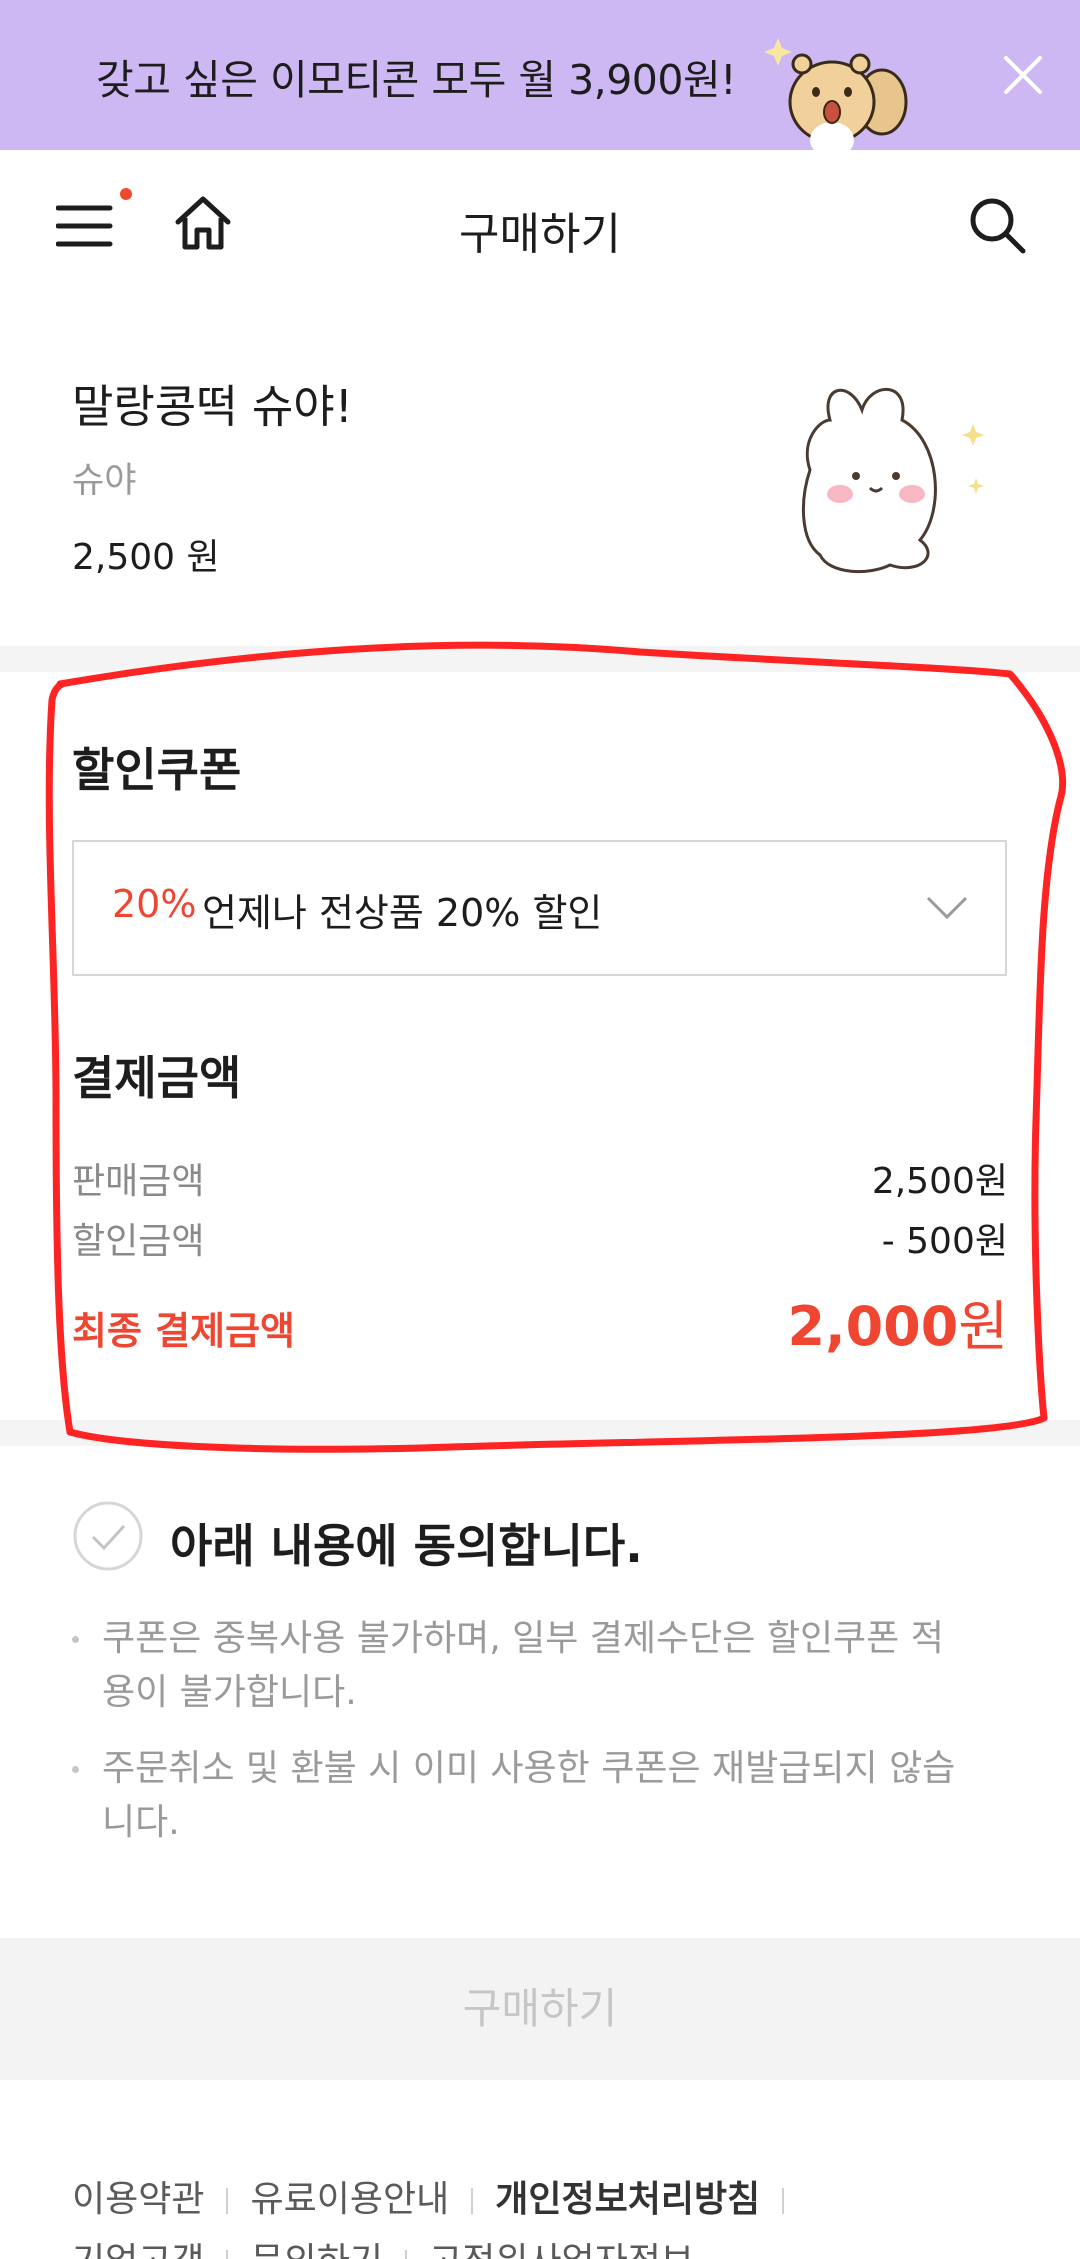 The width and height of the screenshot is (1080, 2259). Describe the element at coordinates (402, 913) in the screenshot. I see `coupon-name: 언제나 전상품 20% 할인` at that location.